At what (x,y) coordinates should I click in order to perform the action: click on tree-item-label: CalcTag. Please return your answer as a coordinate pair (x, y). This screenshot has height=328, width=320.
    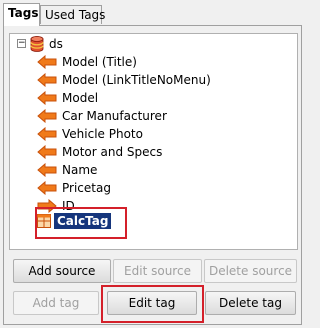
    Looking at the image, I should click on (83, 221).